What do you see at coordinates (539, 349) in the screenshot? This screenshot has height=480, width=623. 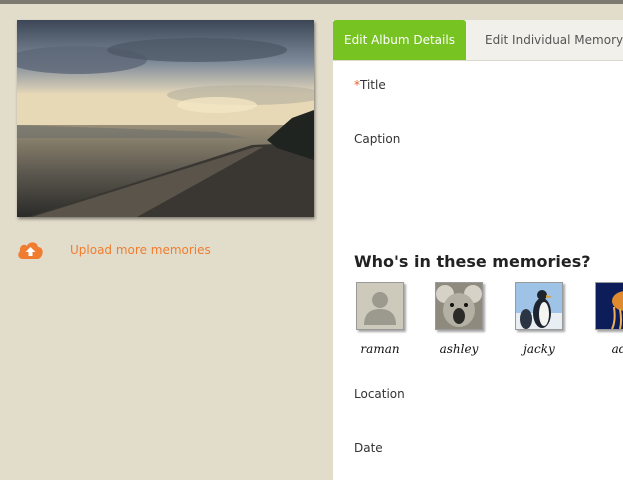 I see `person-name: jacky` at bounding box center [539, 349].